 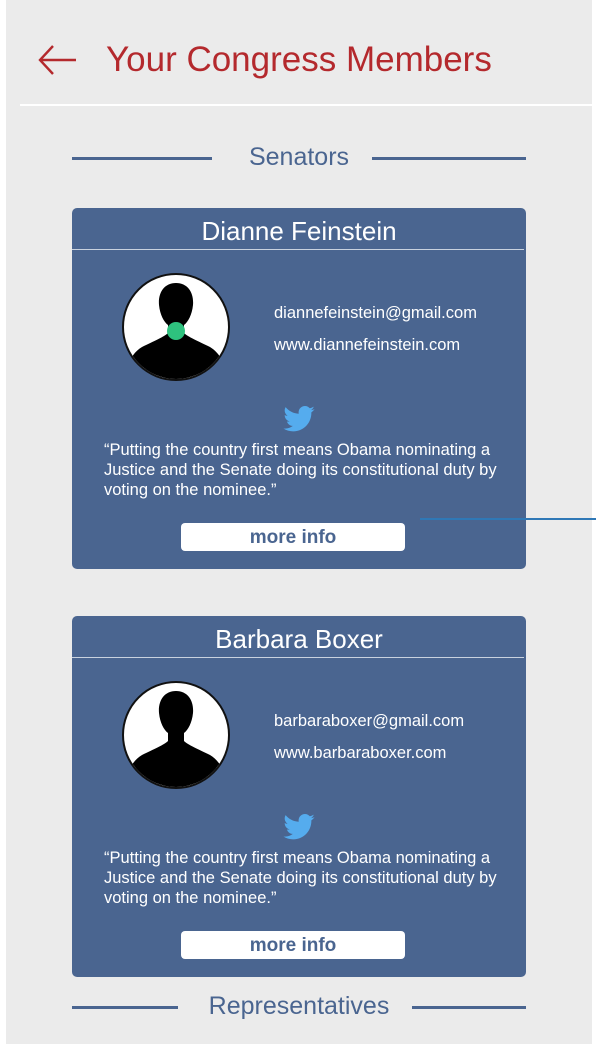 I want to click on status-dot, so click(x=176, y=331).